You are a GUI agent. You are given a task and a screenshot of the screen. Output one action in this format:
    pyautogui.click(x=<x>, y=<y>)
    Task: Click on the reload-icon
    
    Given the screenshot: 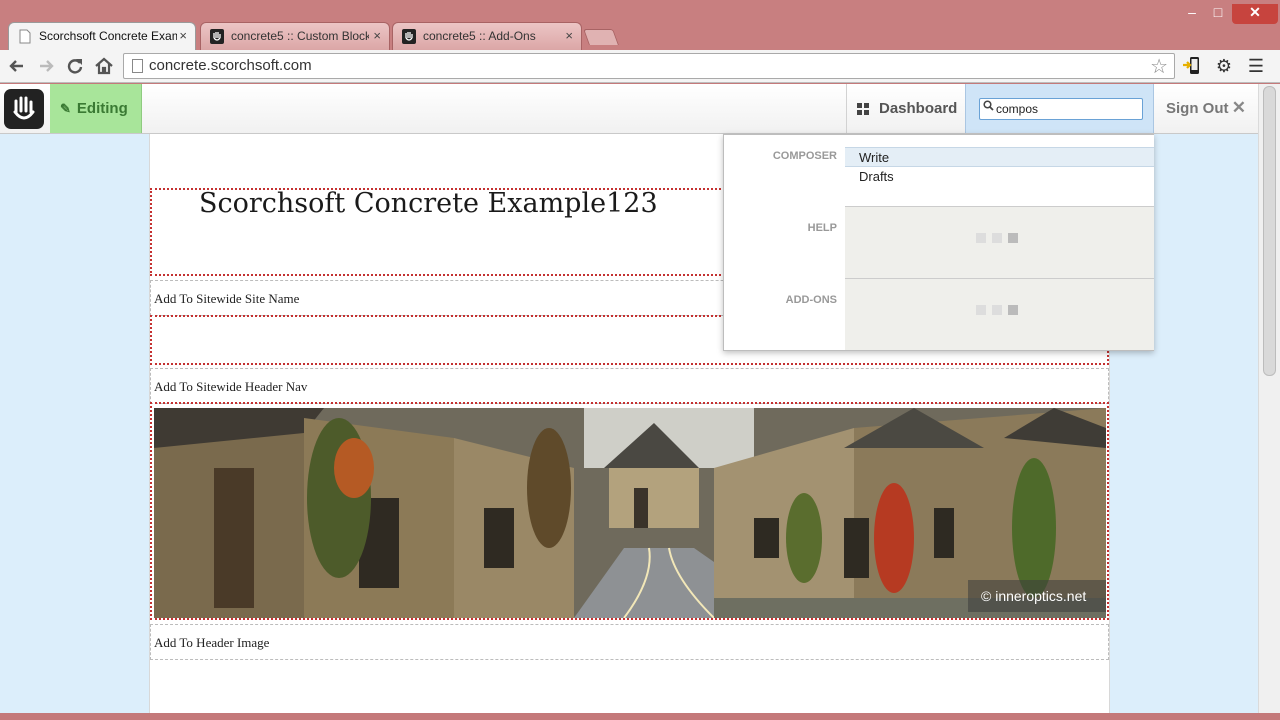 What is the action you would take?
    pyautogui.click(x=75, y=66)
    